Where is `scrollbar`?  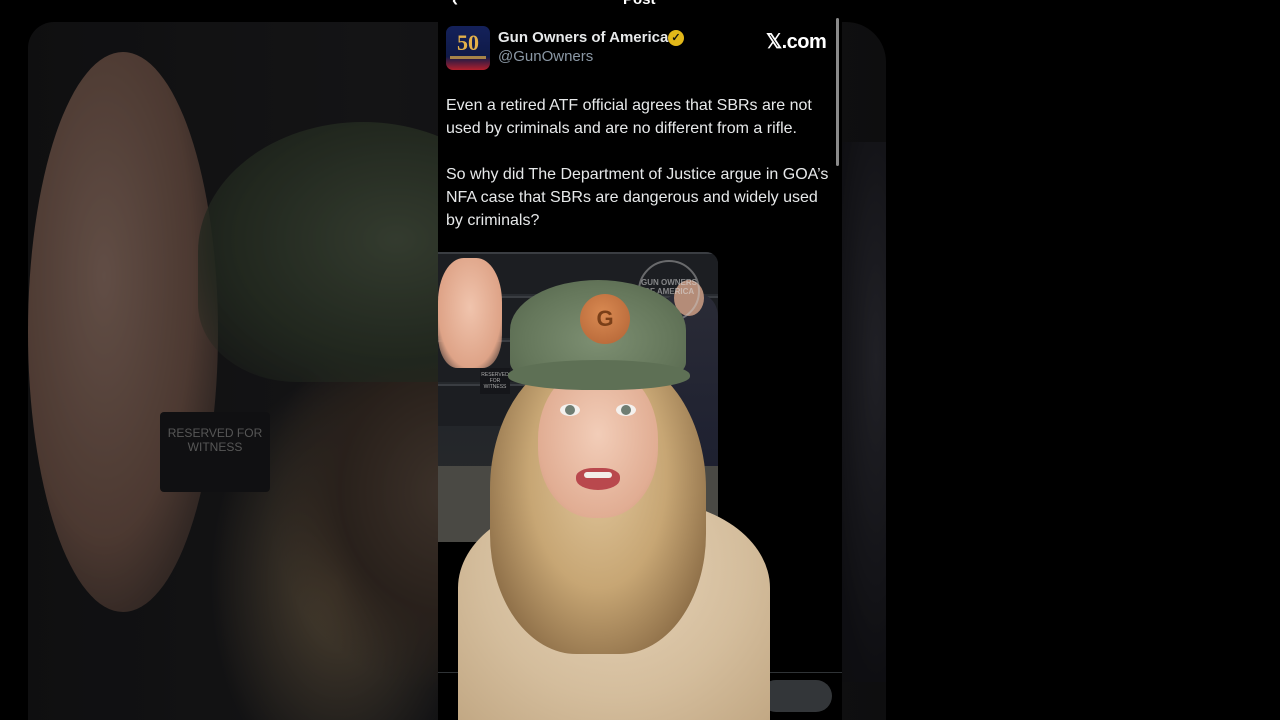
scrollbar is located at coordinates (837, 92).